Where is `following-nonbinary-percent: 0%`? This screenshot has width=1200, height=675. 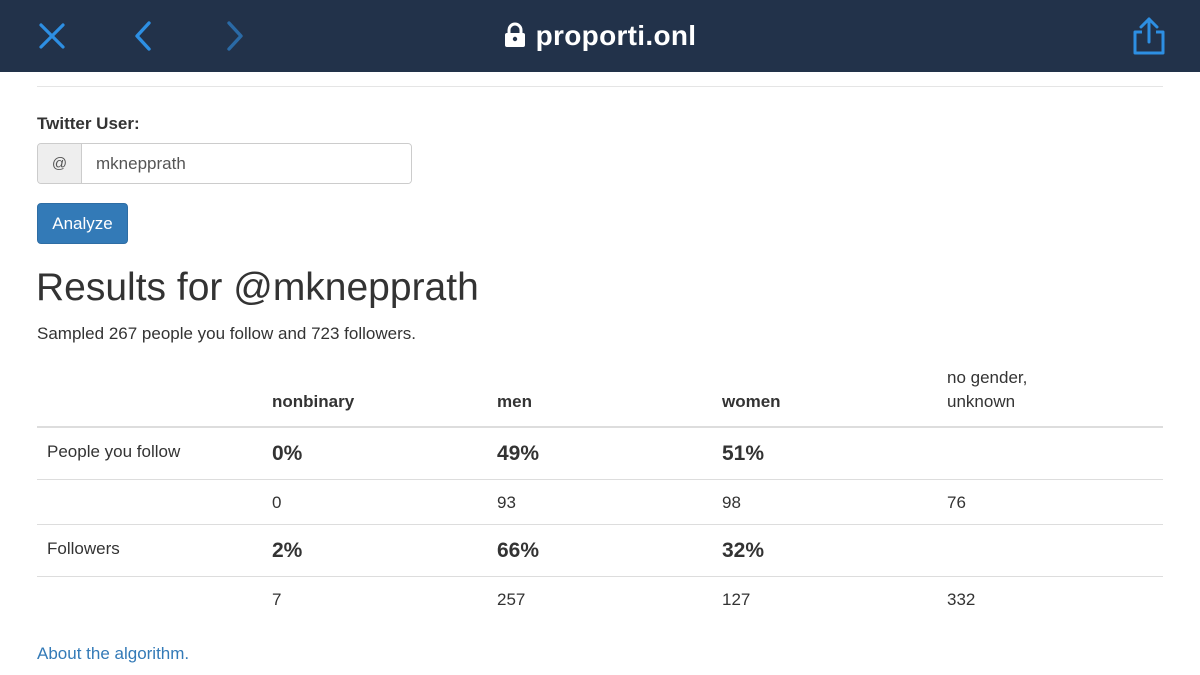
following-nonbinary-percent: 0% is located at coordinates (287, 453).